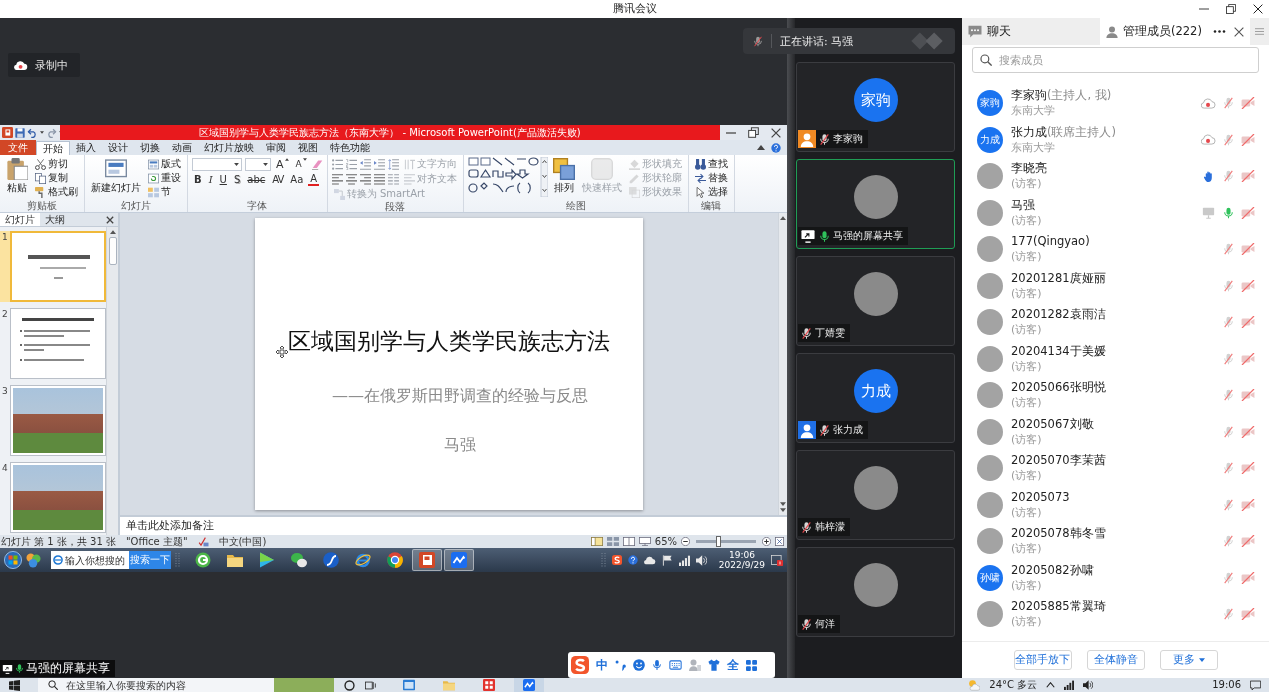 This screenshot has width=1269, height=692. I want to click on ribbon-button: 节, so click(164, 192).